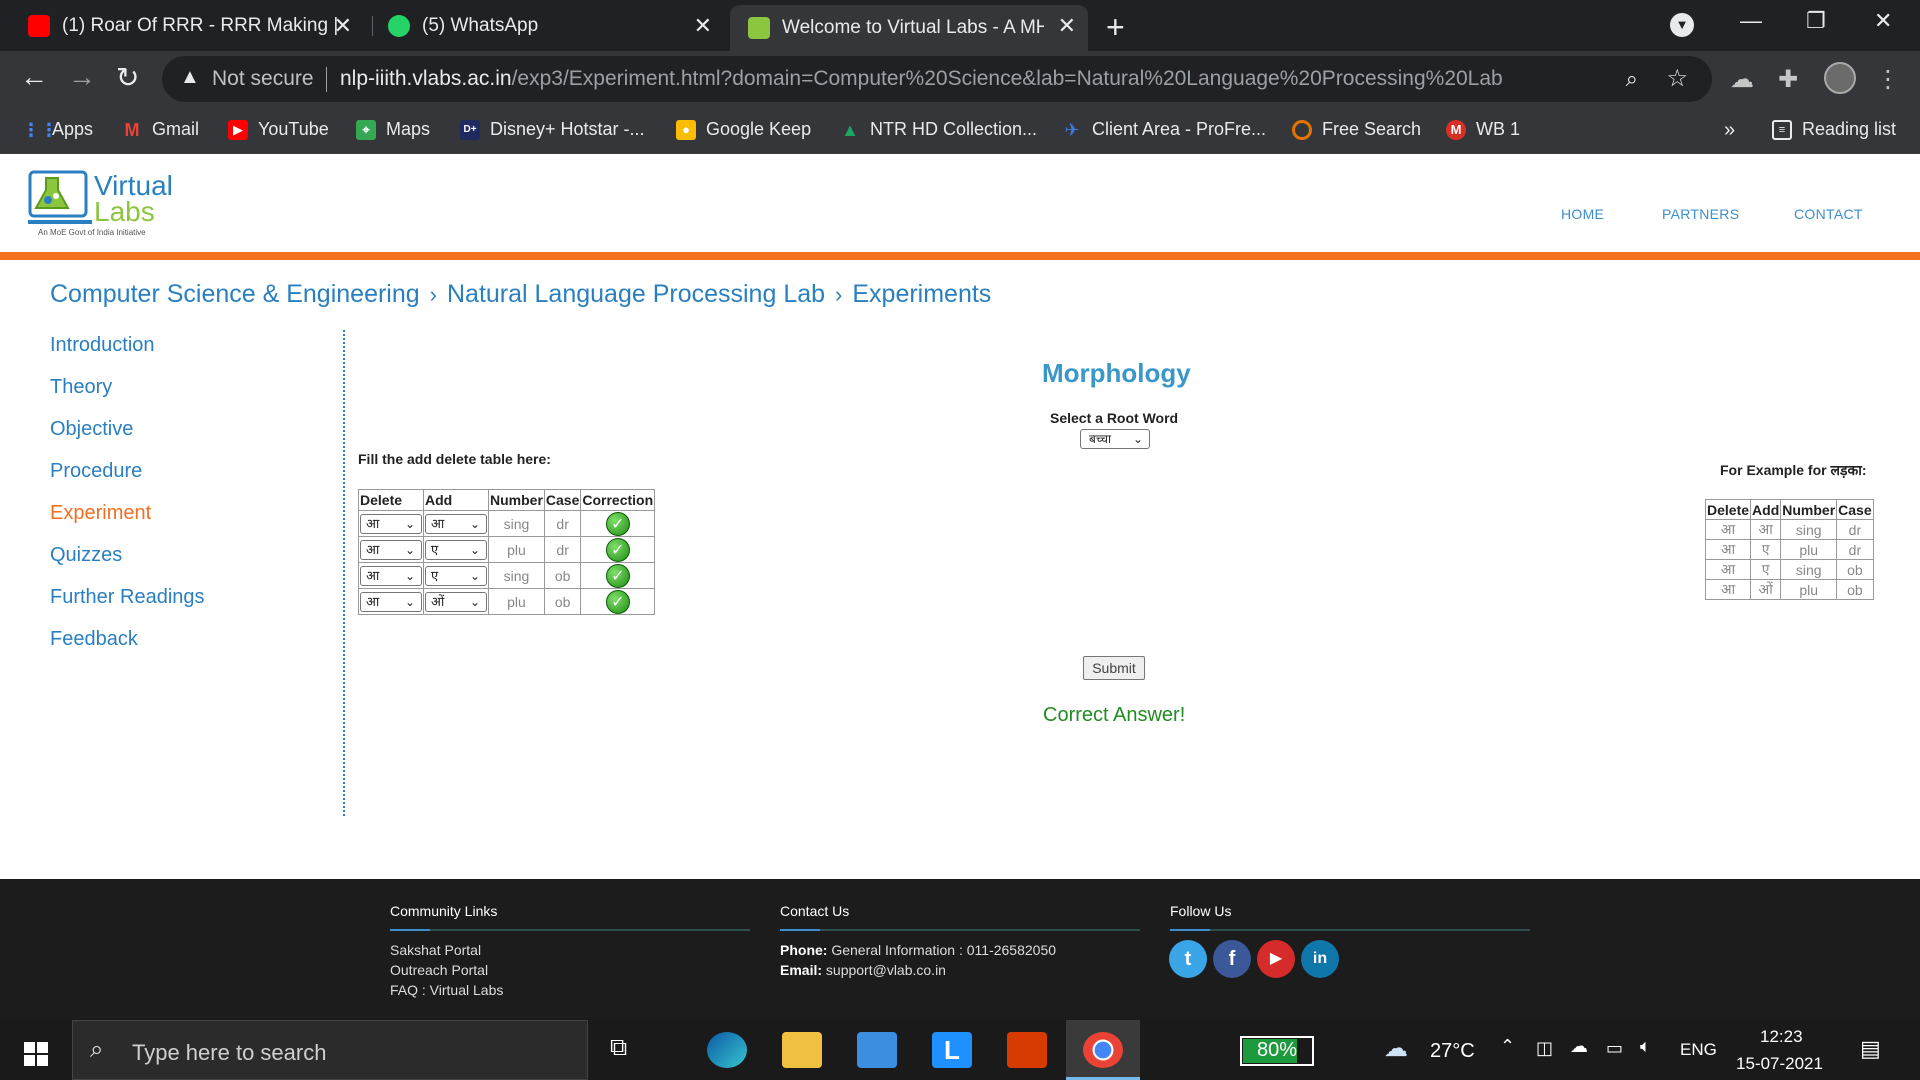 The height and width of the screenshot is (1080, 1920). I want to click on volume-icon: 🔈︎, so click(1645, 1046).